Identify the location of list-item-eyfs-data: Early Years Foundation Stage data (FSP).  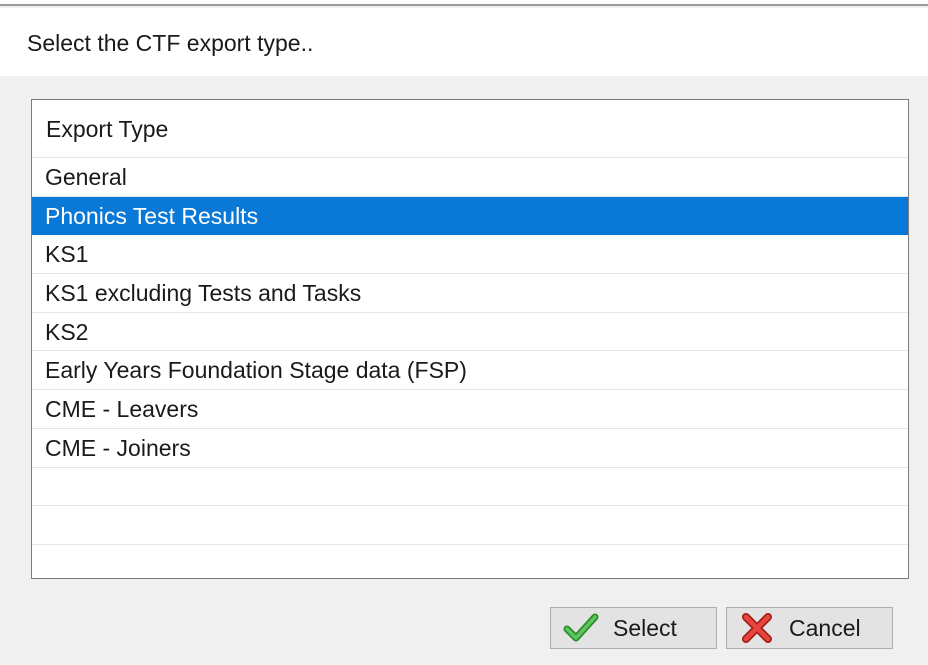
(470, 371).